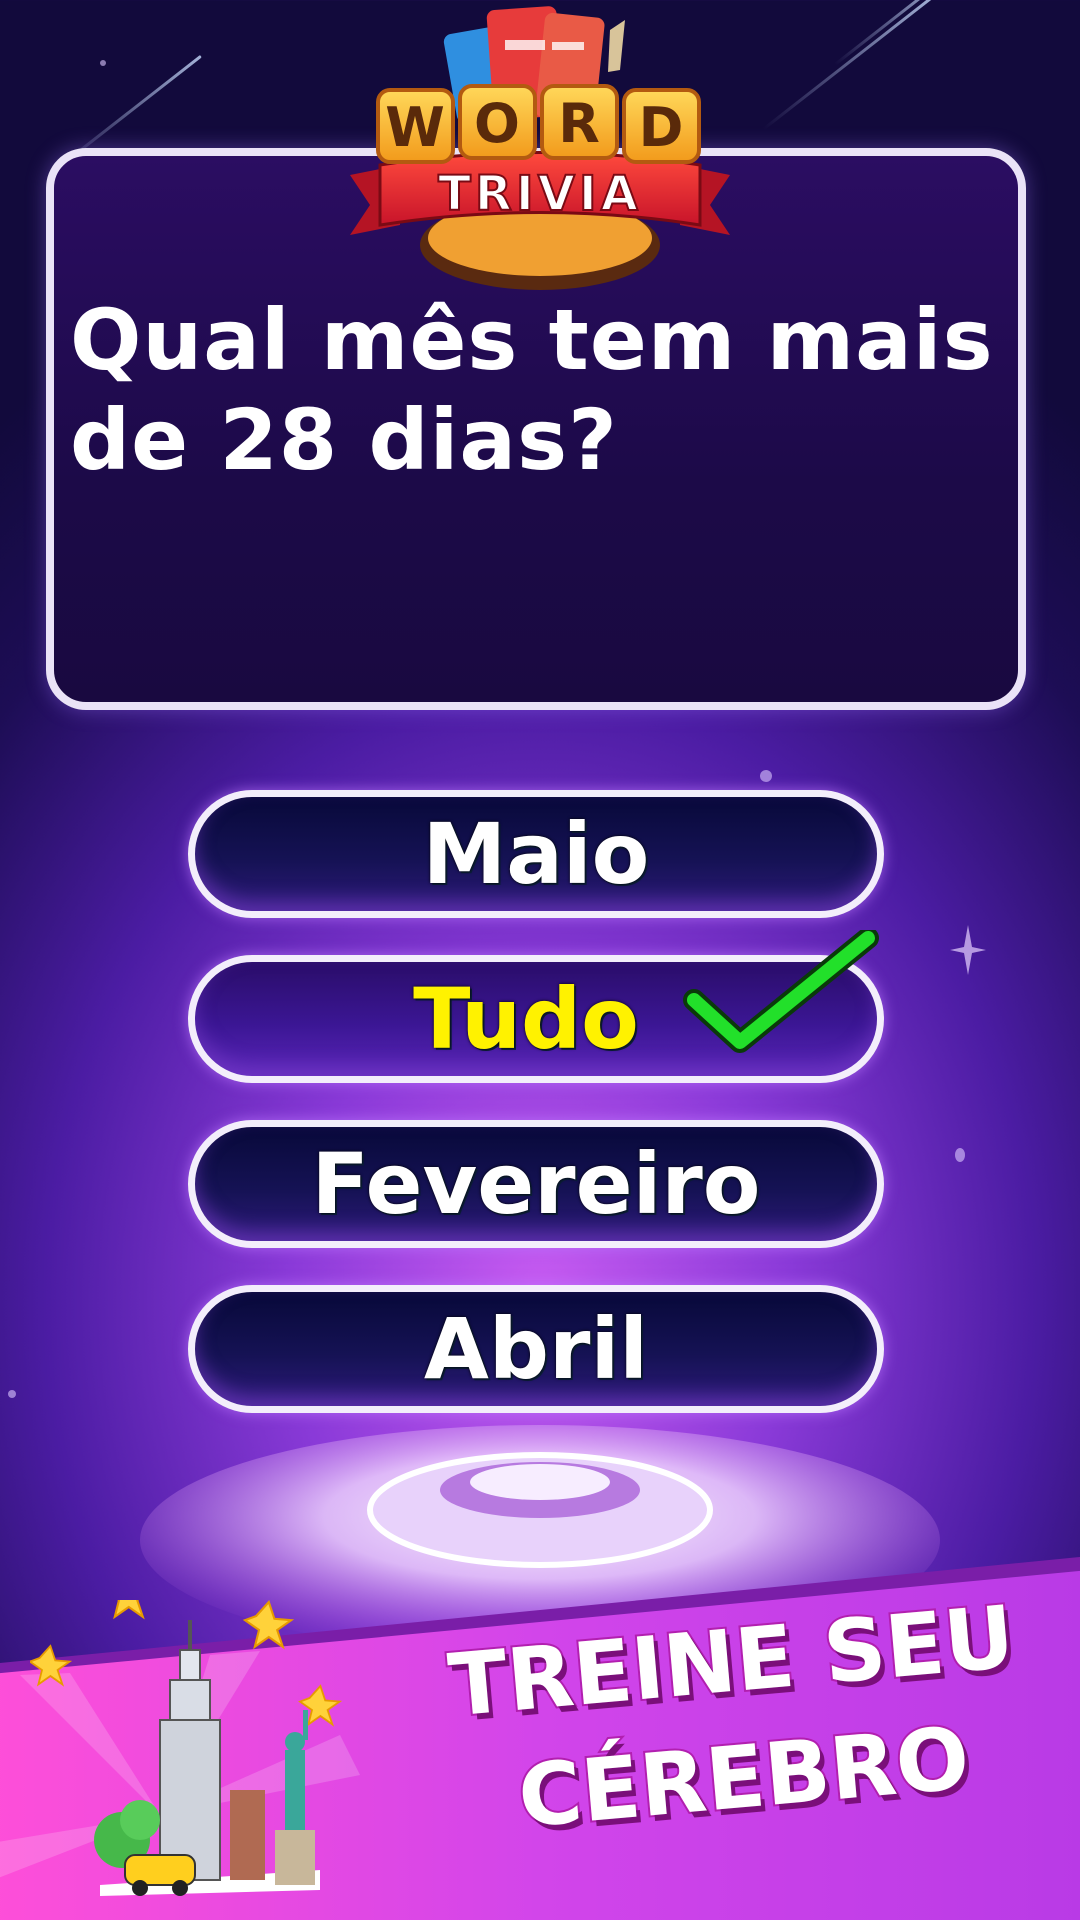  Describe the element at coordinates (540, 194) in the screenshot. I see `logo-subtitle: TRIVIA` at that location.